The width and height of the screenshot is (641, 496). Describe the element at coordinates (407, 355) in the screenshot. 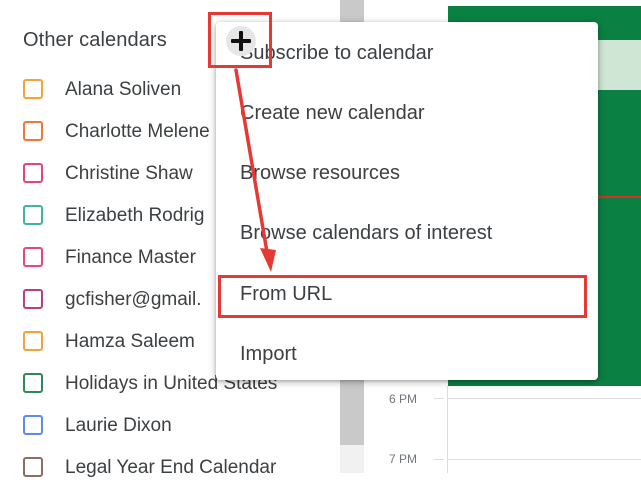

I see `menu-item-import: Import` at that location.